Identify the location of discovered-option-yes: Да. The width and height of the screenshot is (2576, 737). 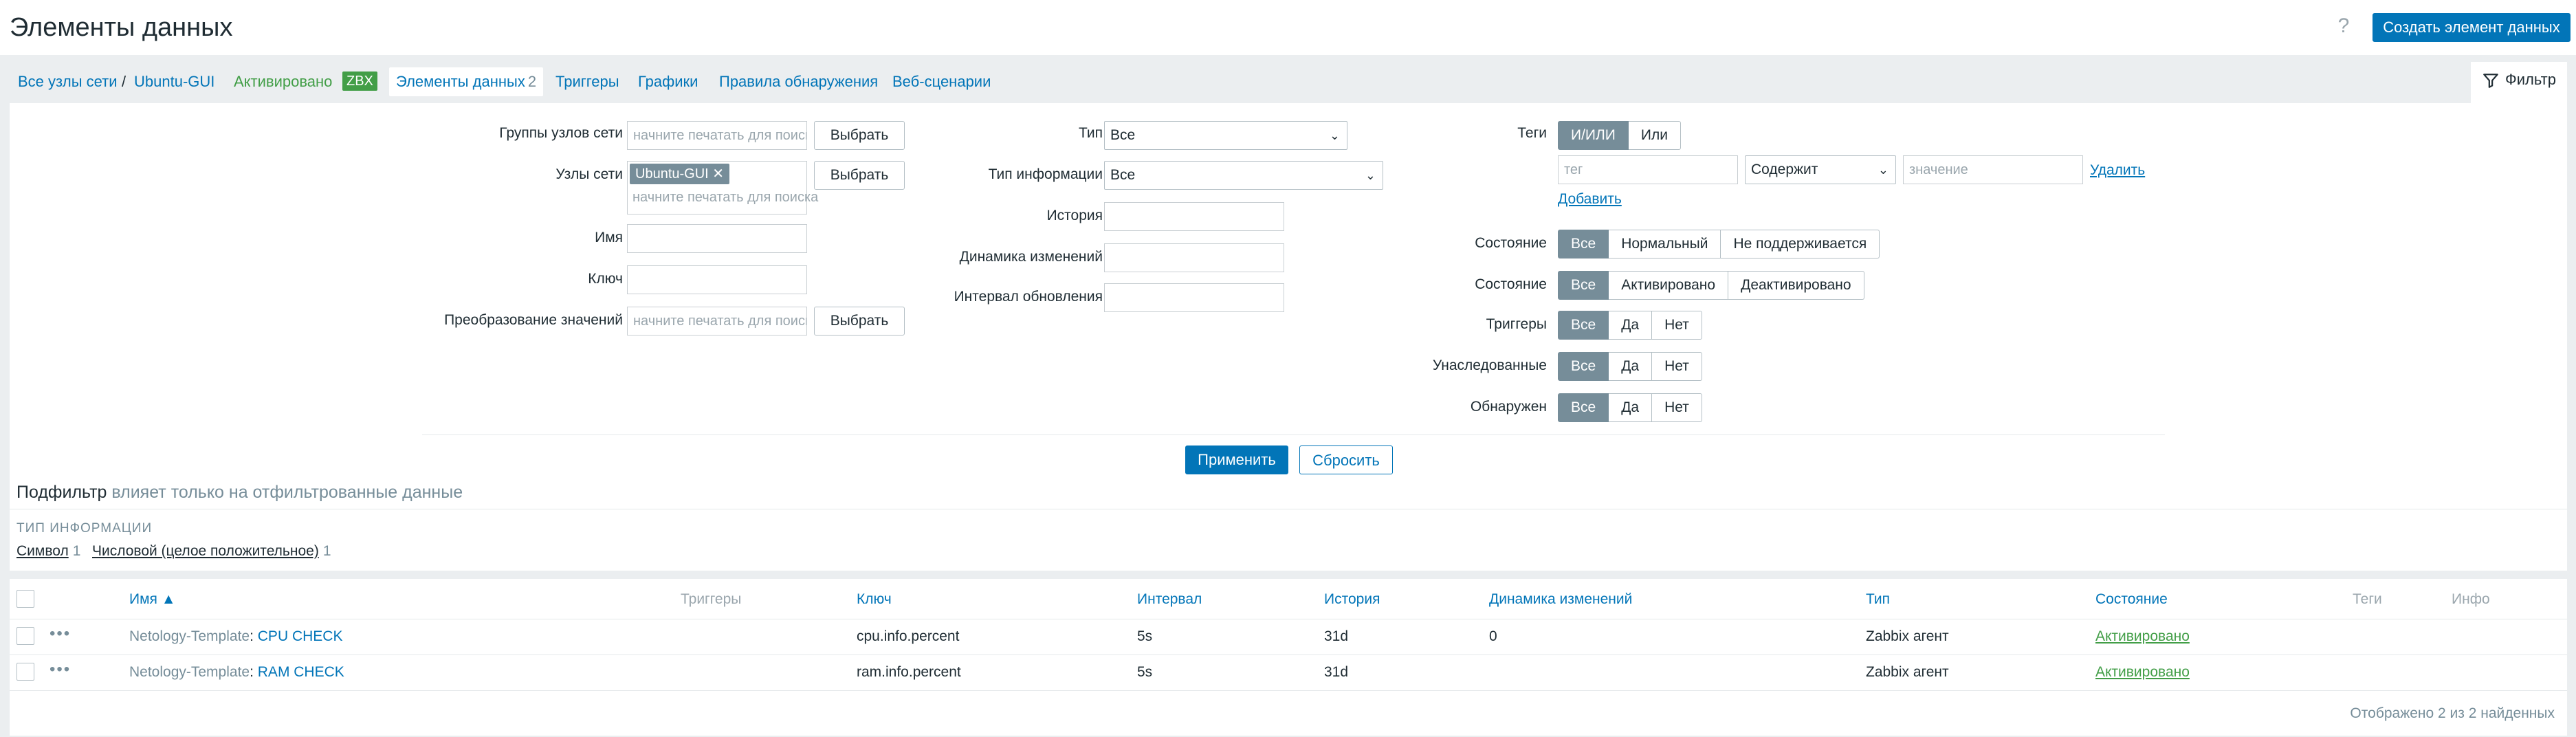
(1631, 407).